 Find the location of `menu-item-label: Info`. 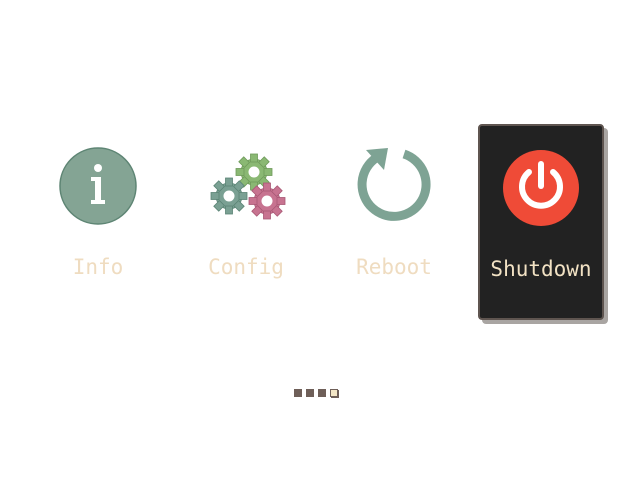

menu-item-label: Info is located at coordinates (98, 267).